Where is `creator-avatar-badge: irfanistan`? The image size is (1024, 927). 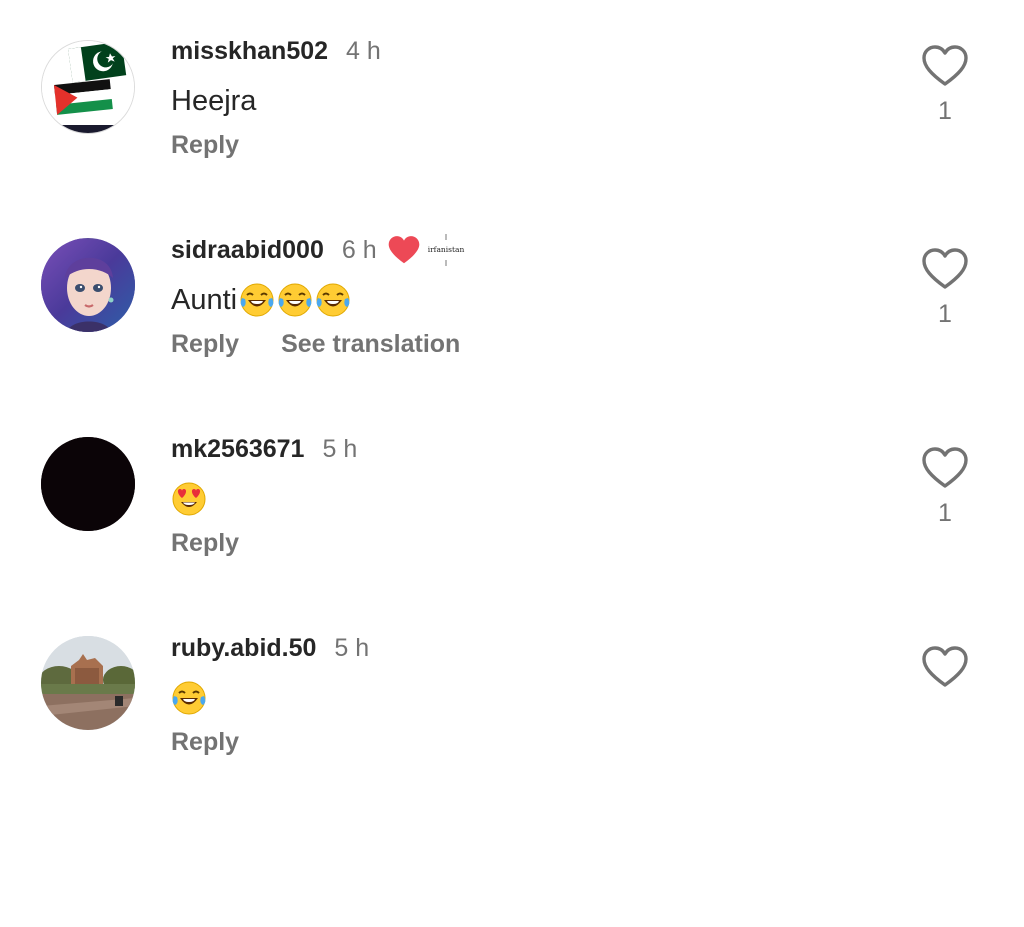
creator-avatar-badge: irfanistan is located at coordinates (445, 250).